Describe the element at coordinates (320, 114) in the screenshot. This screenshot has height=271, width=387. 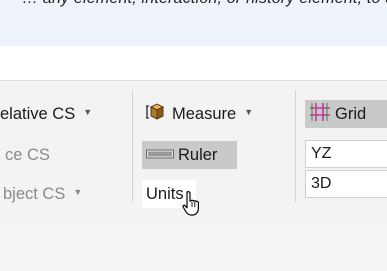
I see `grid-icon` at that location.